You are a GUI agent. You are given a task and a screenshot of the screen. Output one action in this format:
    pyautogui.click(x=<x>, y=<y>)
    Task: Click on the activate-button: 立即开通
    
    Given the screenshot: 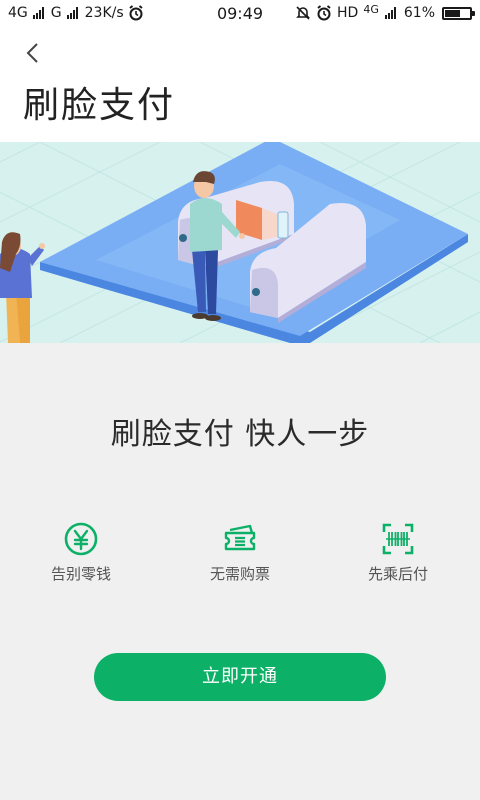 What is the action you would take?
    pyautogui.click(x=240, y=677)
    